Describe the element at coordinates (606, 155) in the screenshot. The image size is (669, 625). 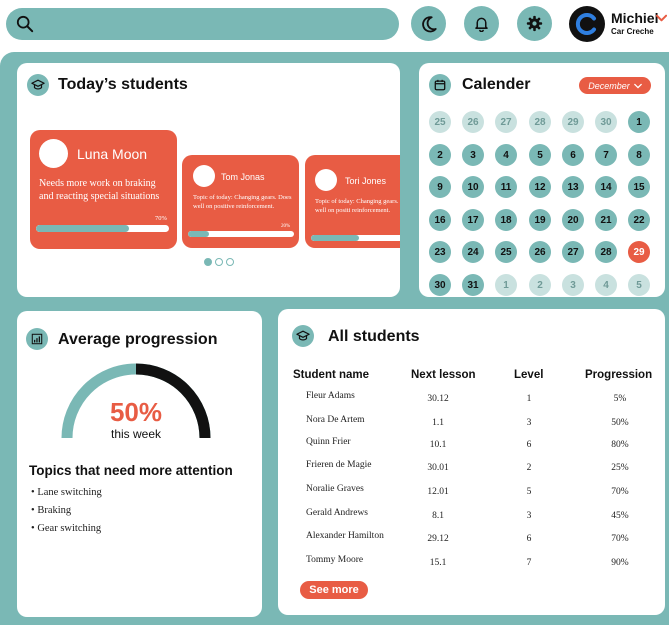
I see `calendar-day: 7` at that location.